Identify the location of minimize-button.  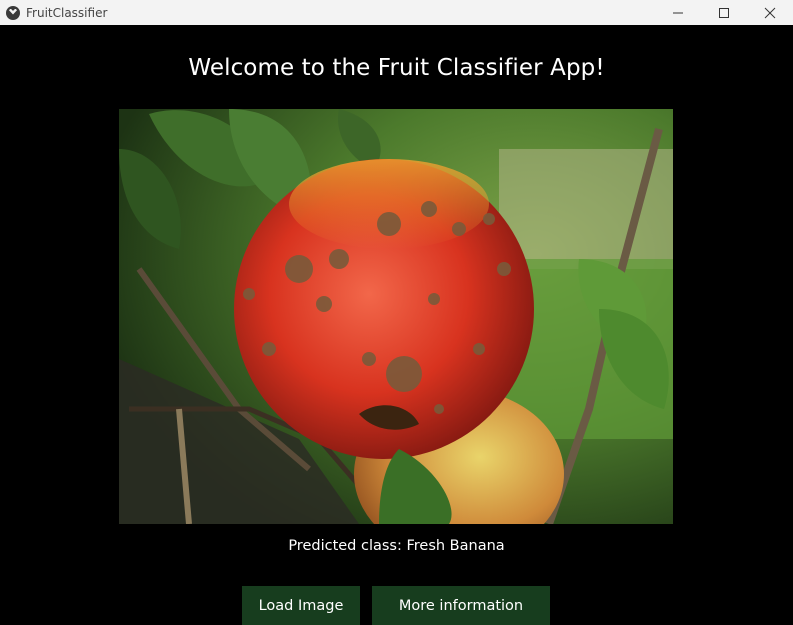
(678, 12).